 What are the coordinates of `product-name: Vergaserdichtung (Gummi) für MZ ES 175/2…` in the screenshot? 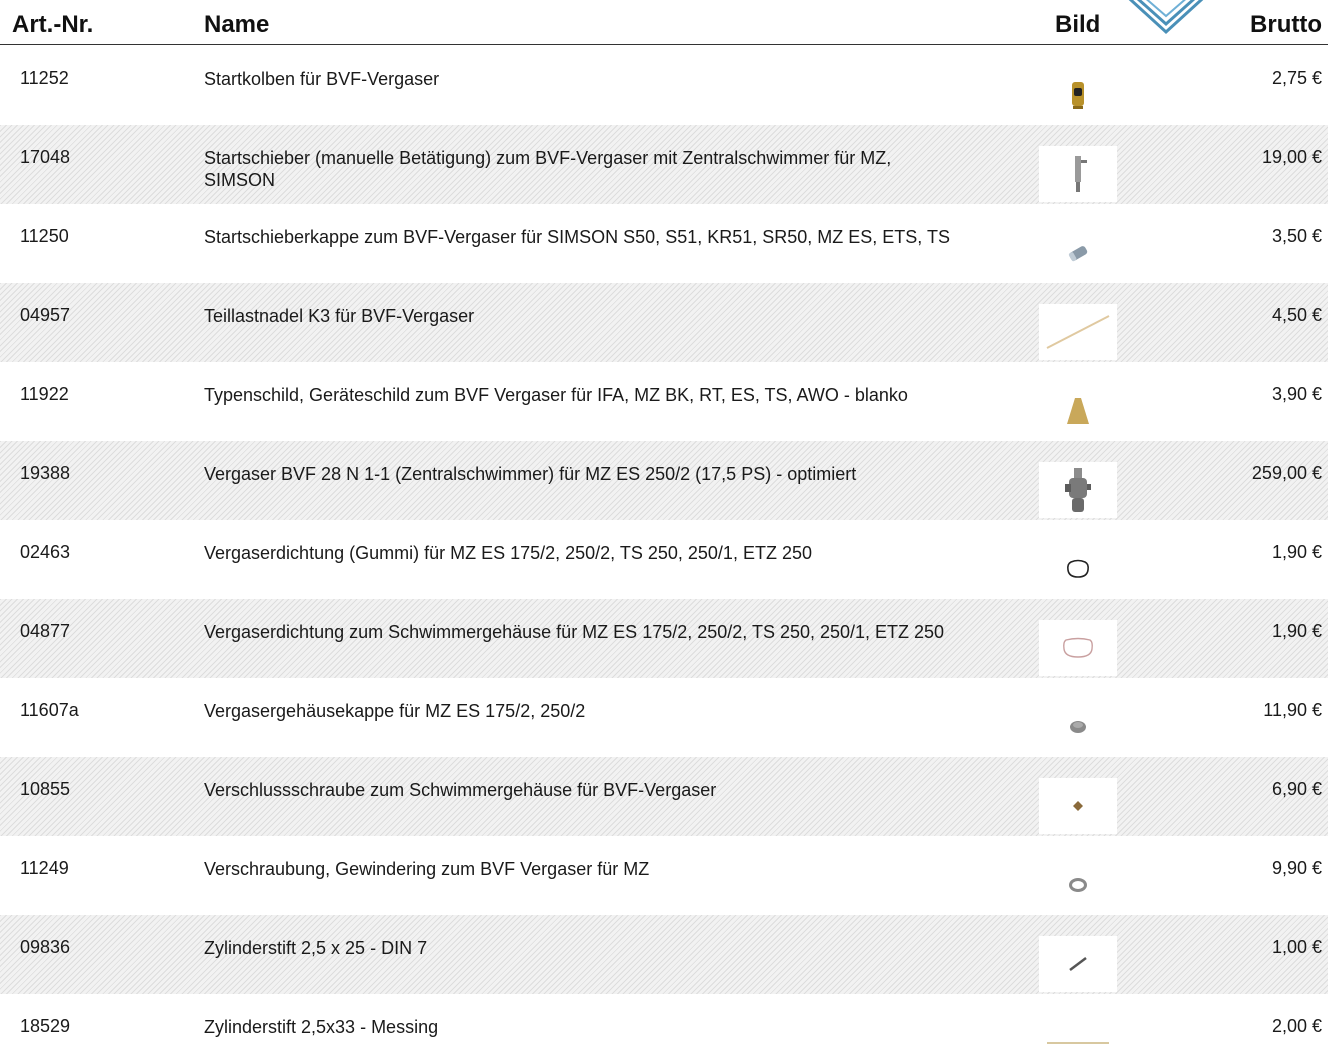 It's located at (584, 553).